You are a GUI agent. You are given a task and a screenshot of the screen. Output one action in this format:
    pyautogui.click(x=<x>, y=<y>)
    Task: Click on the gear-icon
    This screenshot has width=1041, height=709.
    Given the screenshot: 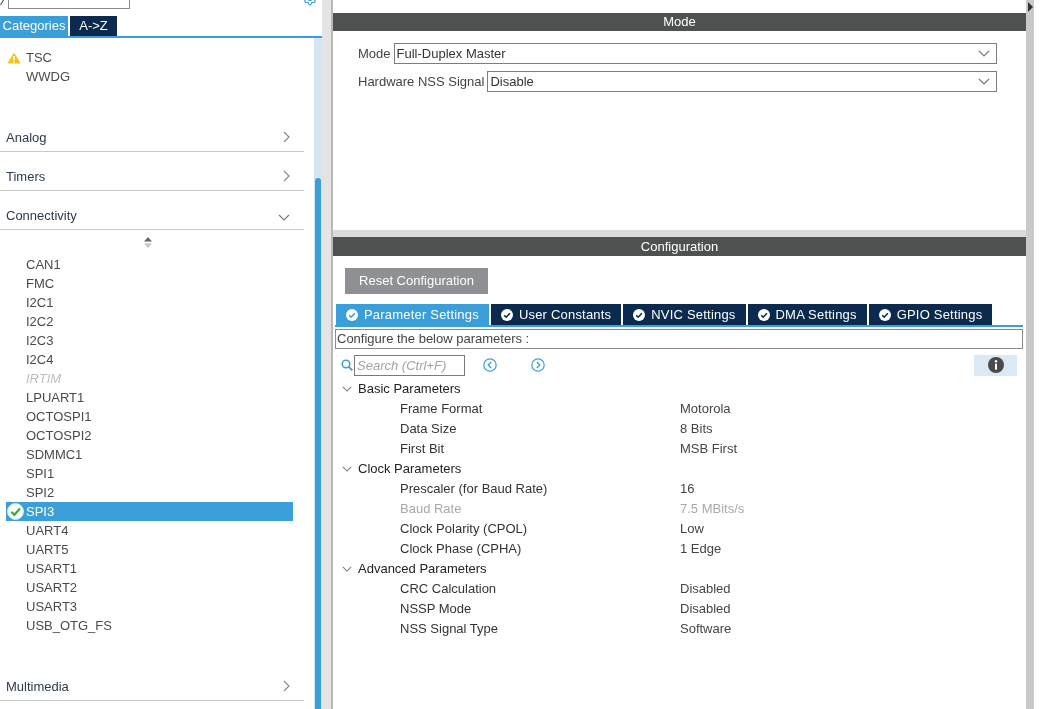 What is the action you would take?
    pyautogui.click(x=310, y=3)
    